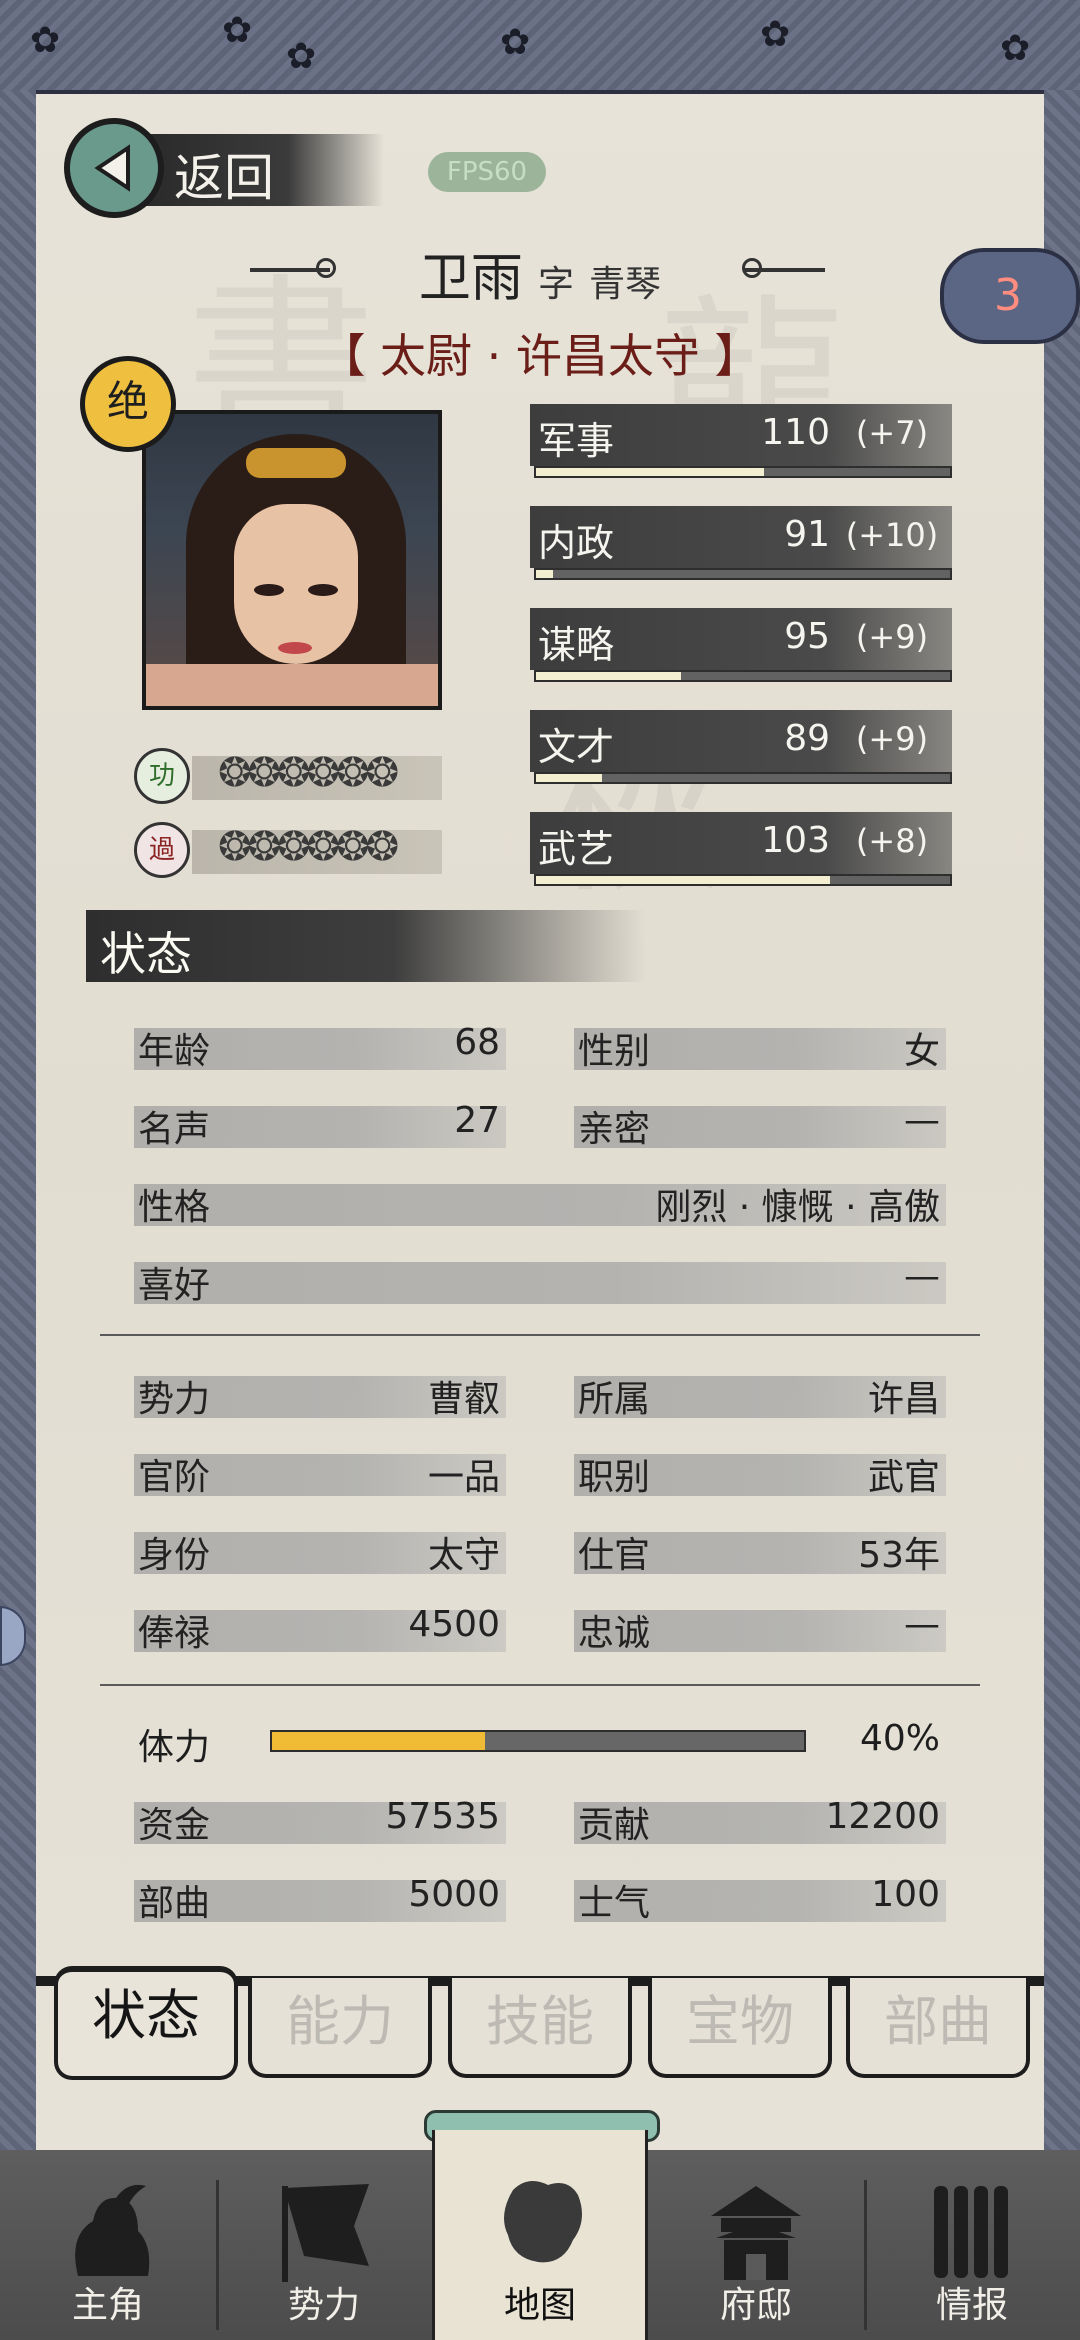  What do you see at coordinates (614, 1633) in the screenshot?
I see `stat-label: 忠诚` at bounding box center [614, 1633].